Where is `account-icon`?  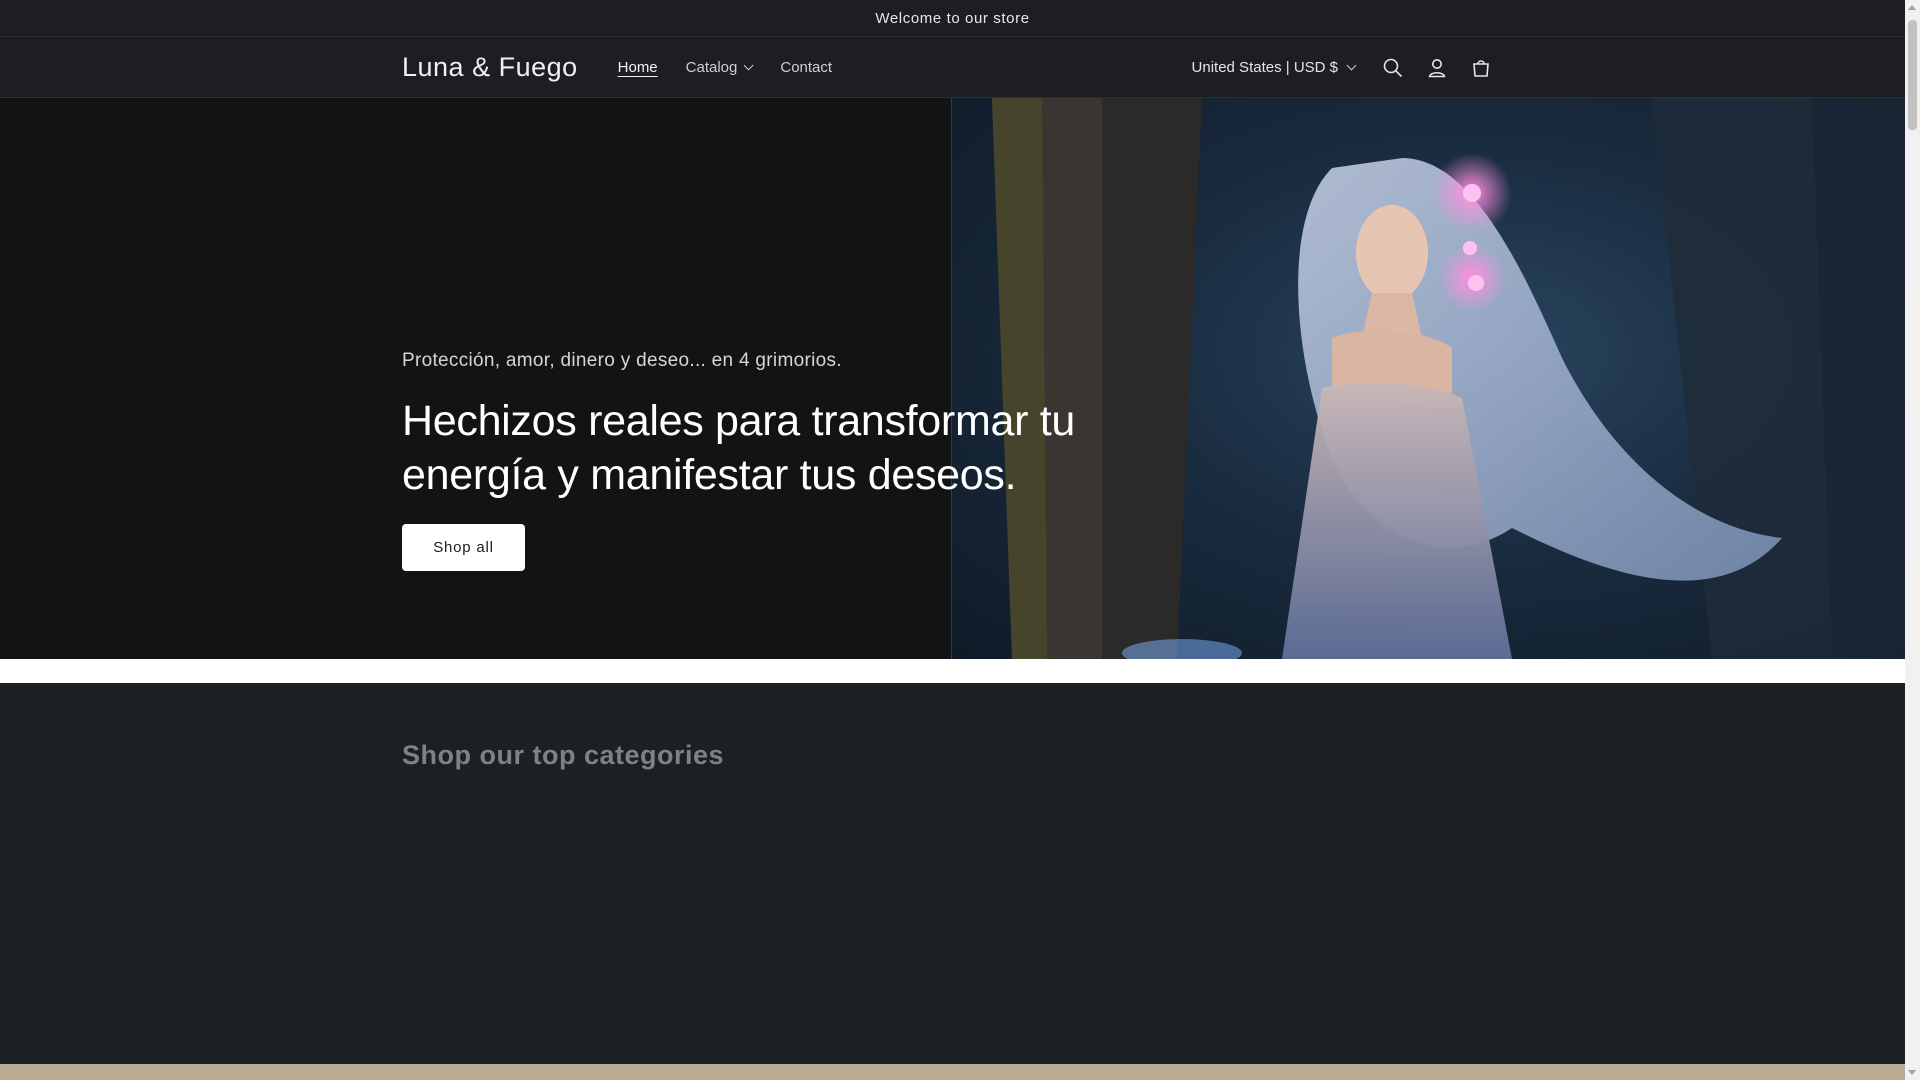
account-icon is located at coordinates (1437, 67).